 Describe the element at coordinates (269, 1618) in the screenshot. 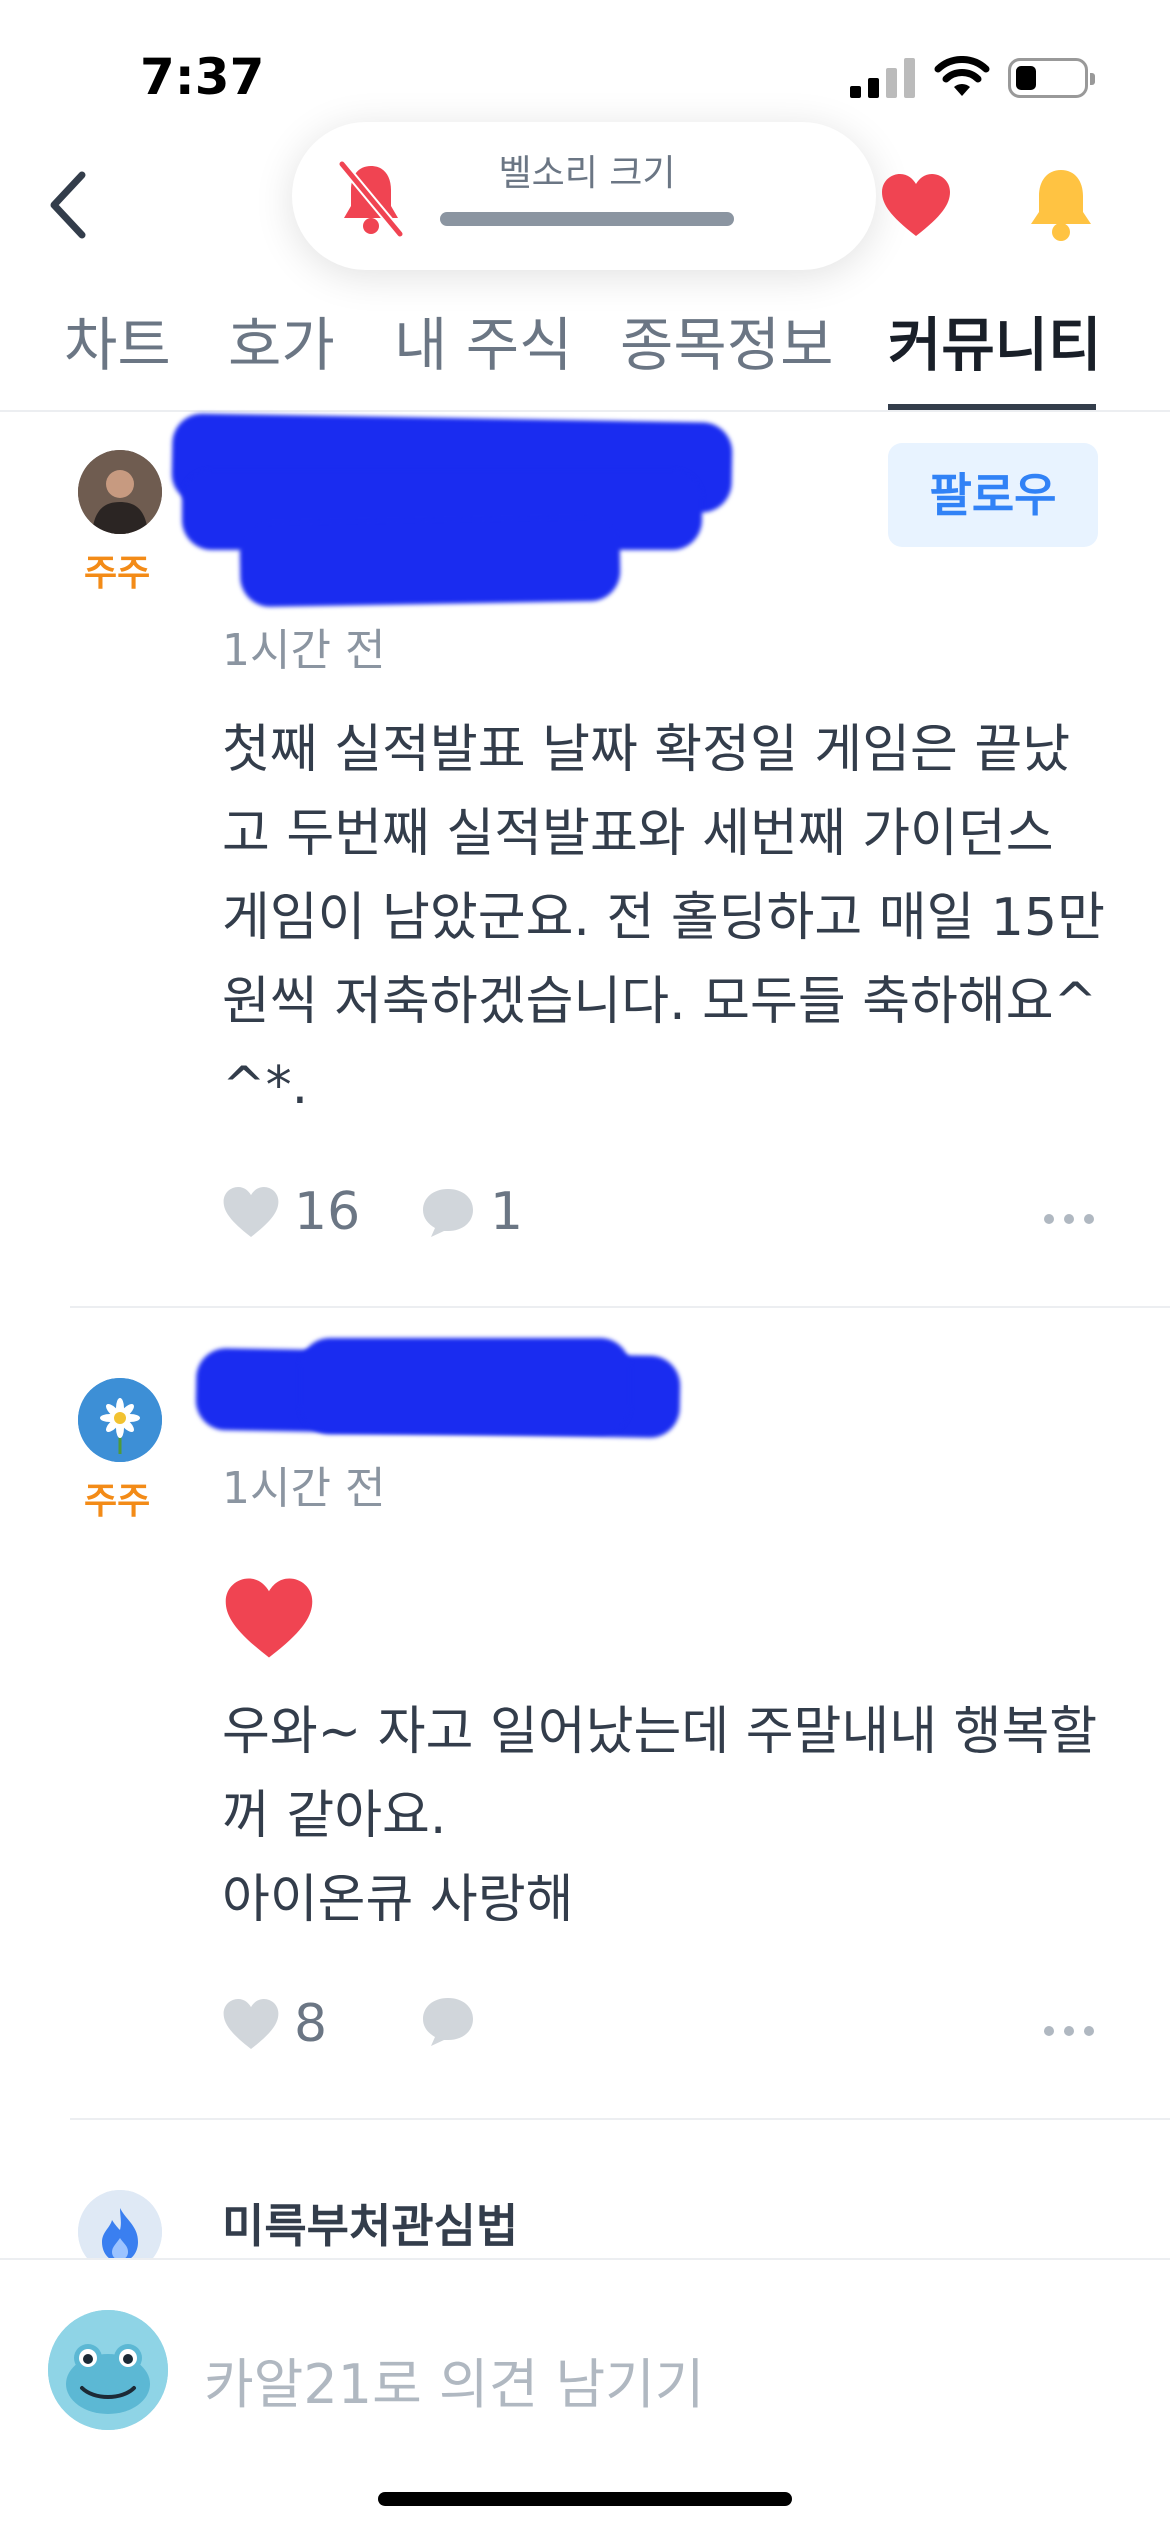

I see `heart-emoji-icon` at that location.